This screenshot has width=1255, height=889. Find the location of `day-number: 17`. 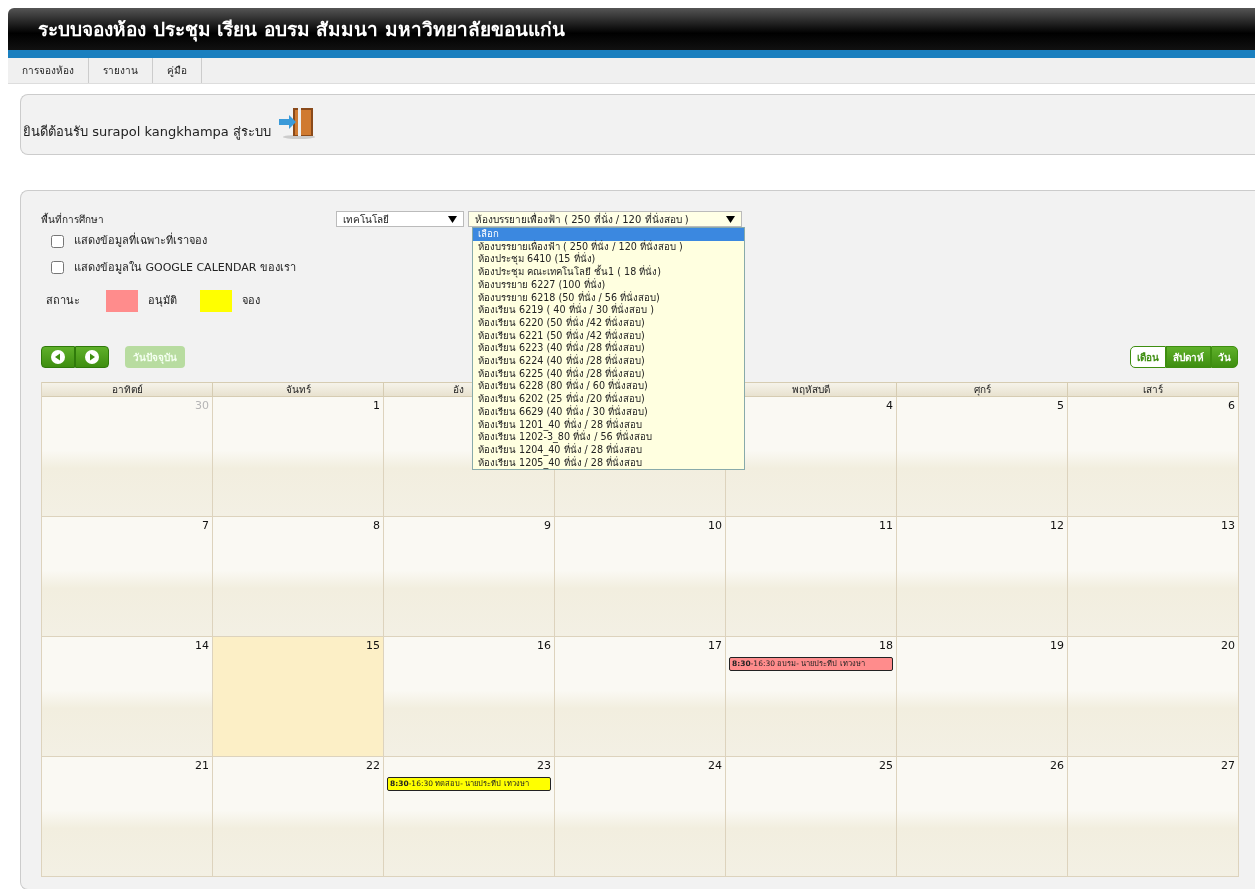

day-number: 17 is located at coordinates (714, 646).